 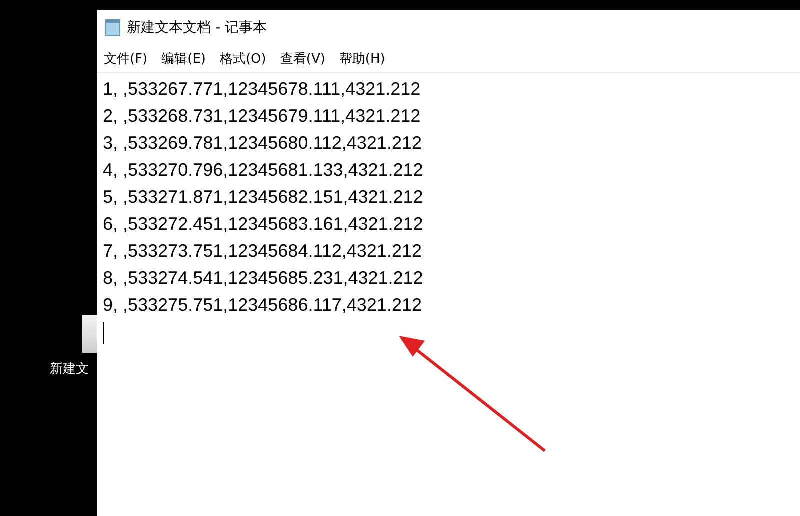 I want to click on window-title: 新建文本文档 - 记事本, so click(x=197, y=28).